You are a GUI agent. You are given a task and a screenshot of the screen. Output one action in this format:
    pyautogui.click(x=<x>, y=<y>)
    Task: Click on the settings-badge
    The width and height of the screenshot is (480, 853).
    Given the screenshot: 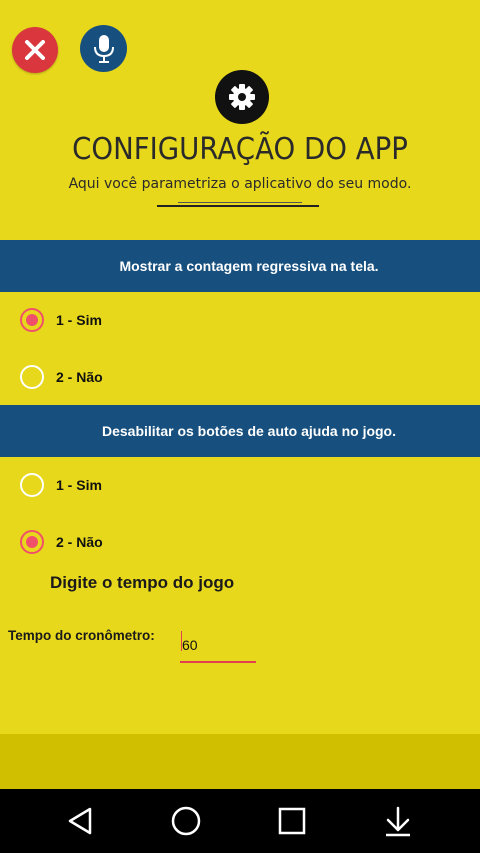 What is the action you would take?
    pyautogui.click(x=242, y=97)
    